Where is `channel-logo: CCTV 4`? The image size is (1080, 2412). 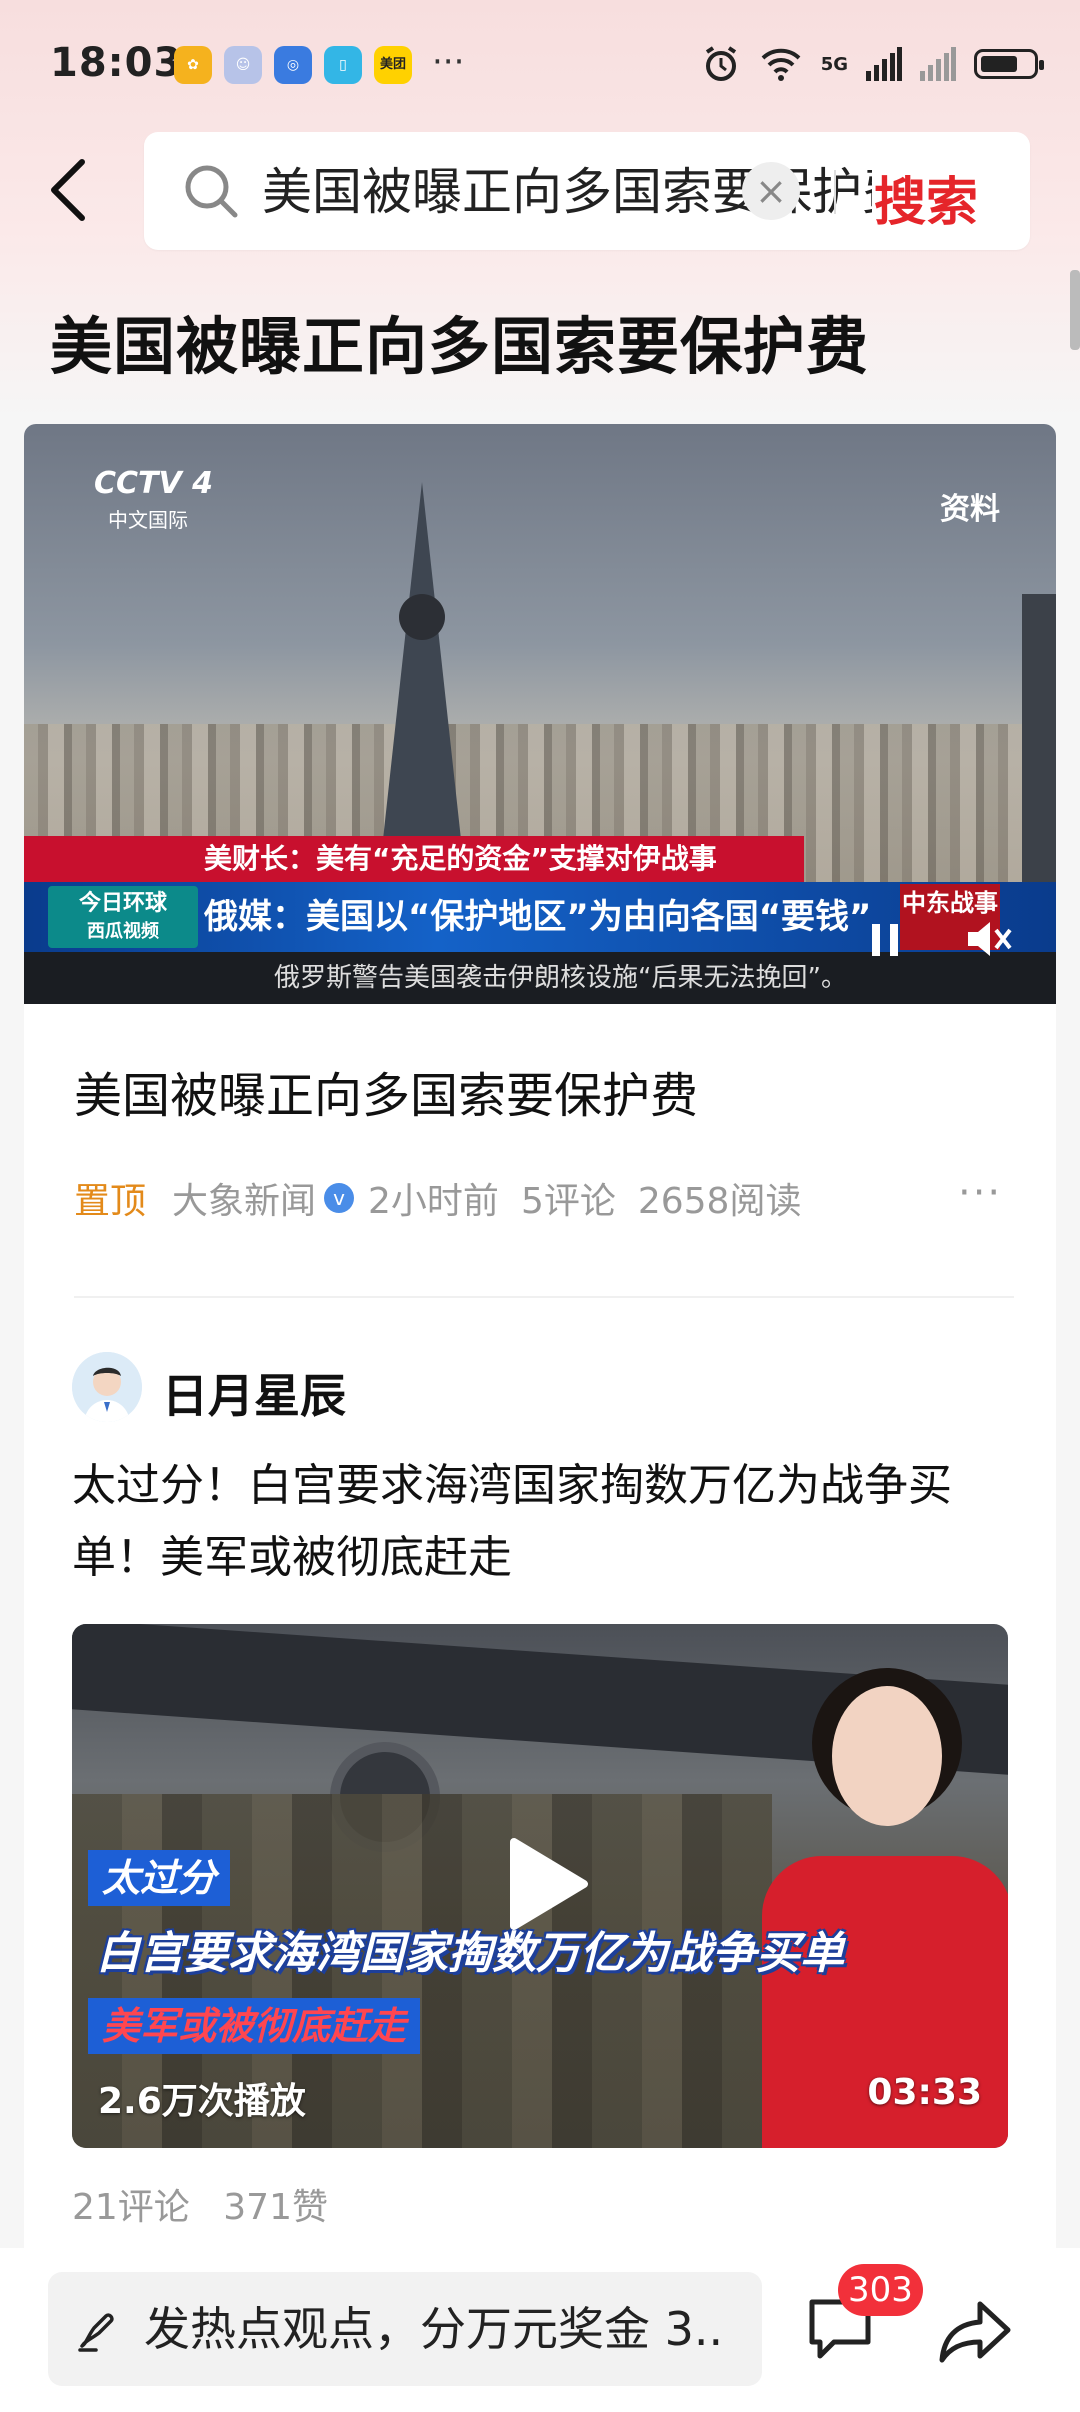 channel-logo: CCTV 4 is located at coordinates (154, 483).